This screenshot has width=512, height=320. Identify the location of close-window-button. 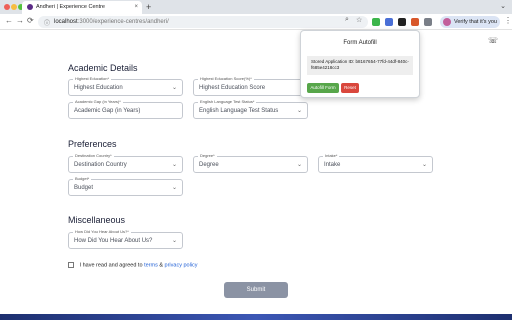
(7, 7).